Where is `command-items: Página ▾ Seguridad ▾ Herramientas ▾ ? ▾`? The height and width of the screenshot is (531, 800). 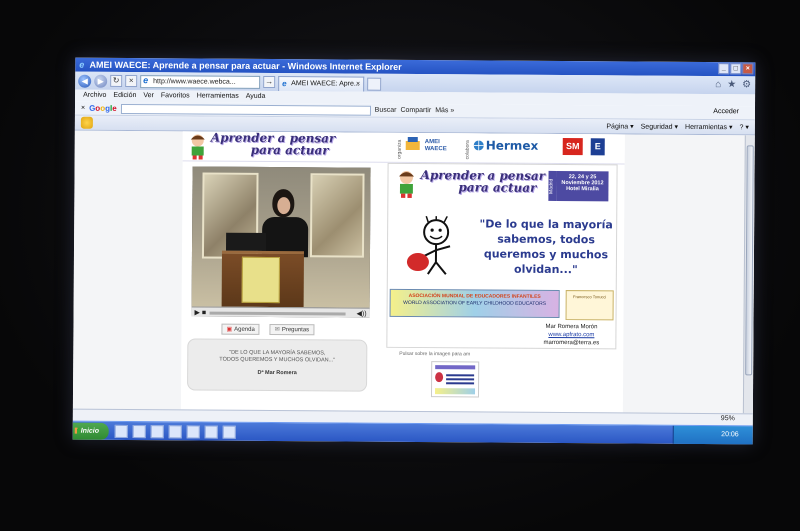
command-items: Página ▾ Seguridad ▾ Herramientas ▾ ? ▾ is located at coordinates (677, 126).